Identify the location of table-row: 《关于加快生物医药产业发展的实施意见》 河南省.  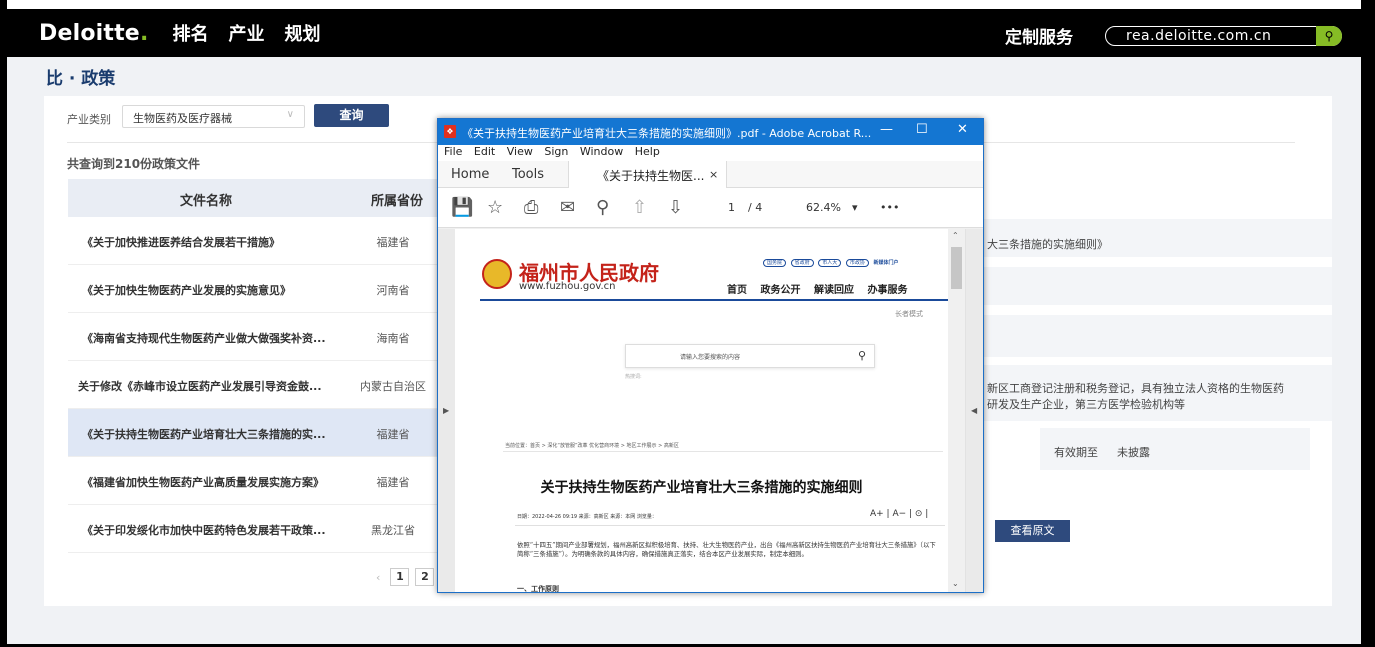
(258, 289).